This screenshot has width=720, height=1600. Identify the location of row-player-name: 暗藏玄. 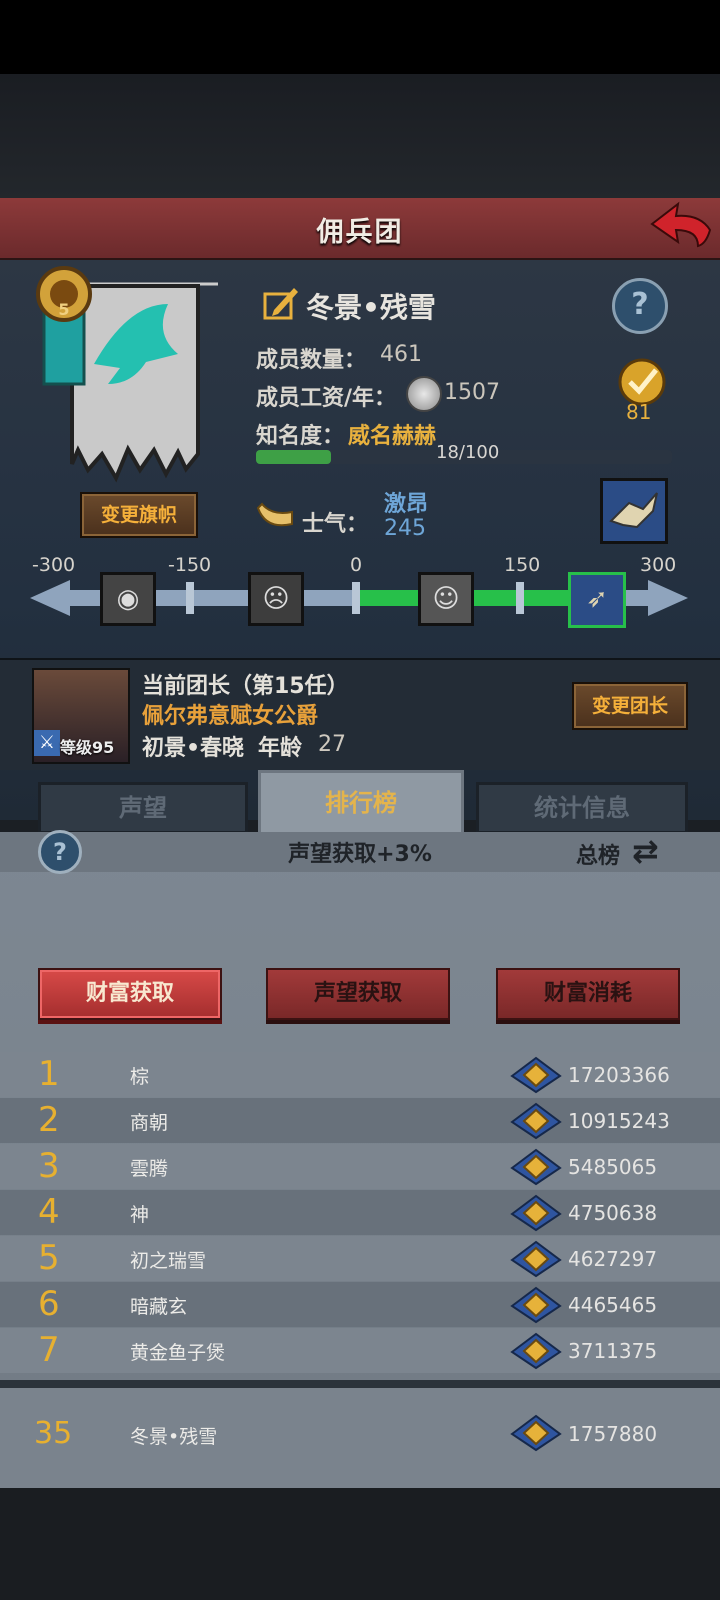
(159, 1307).